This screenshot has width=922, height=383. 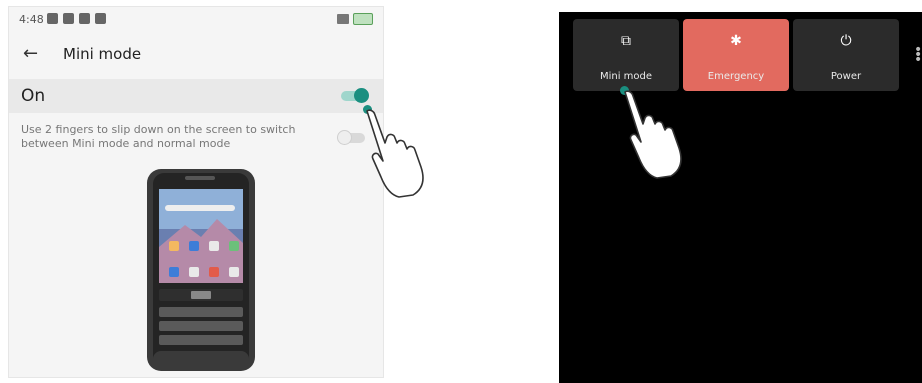 I want to click on page-title: Mini mode, so click(x=102, y=54).